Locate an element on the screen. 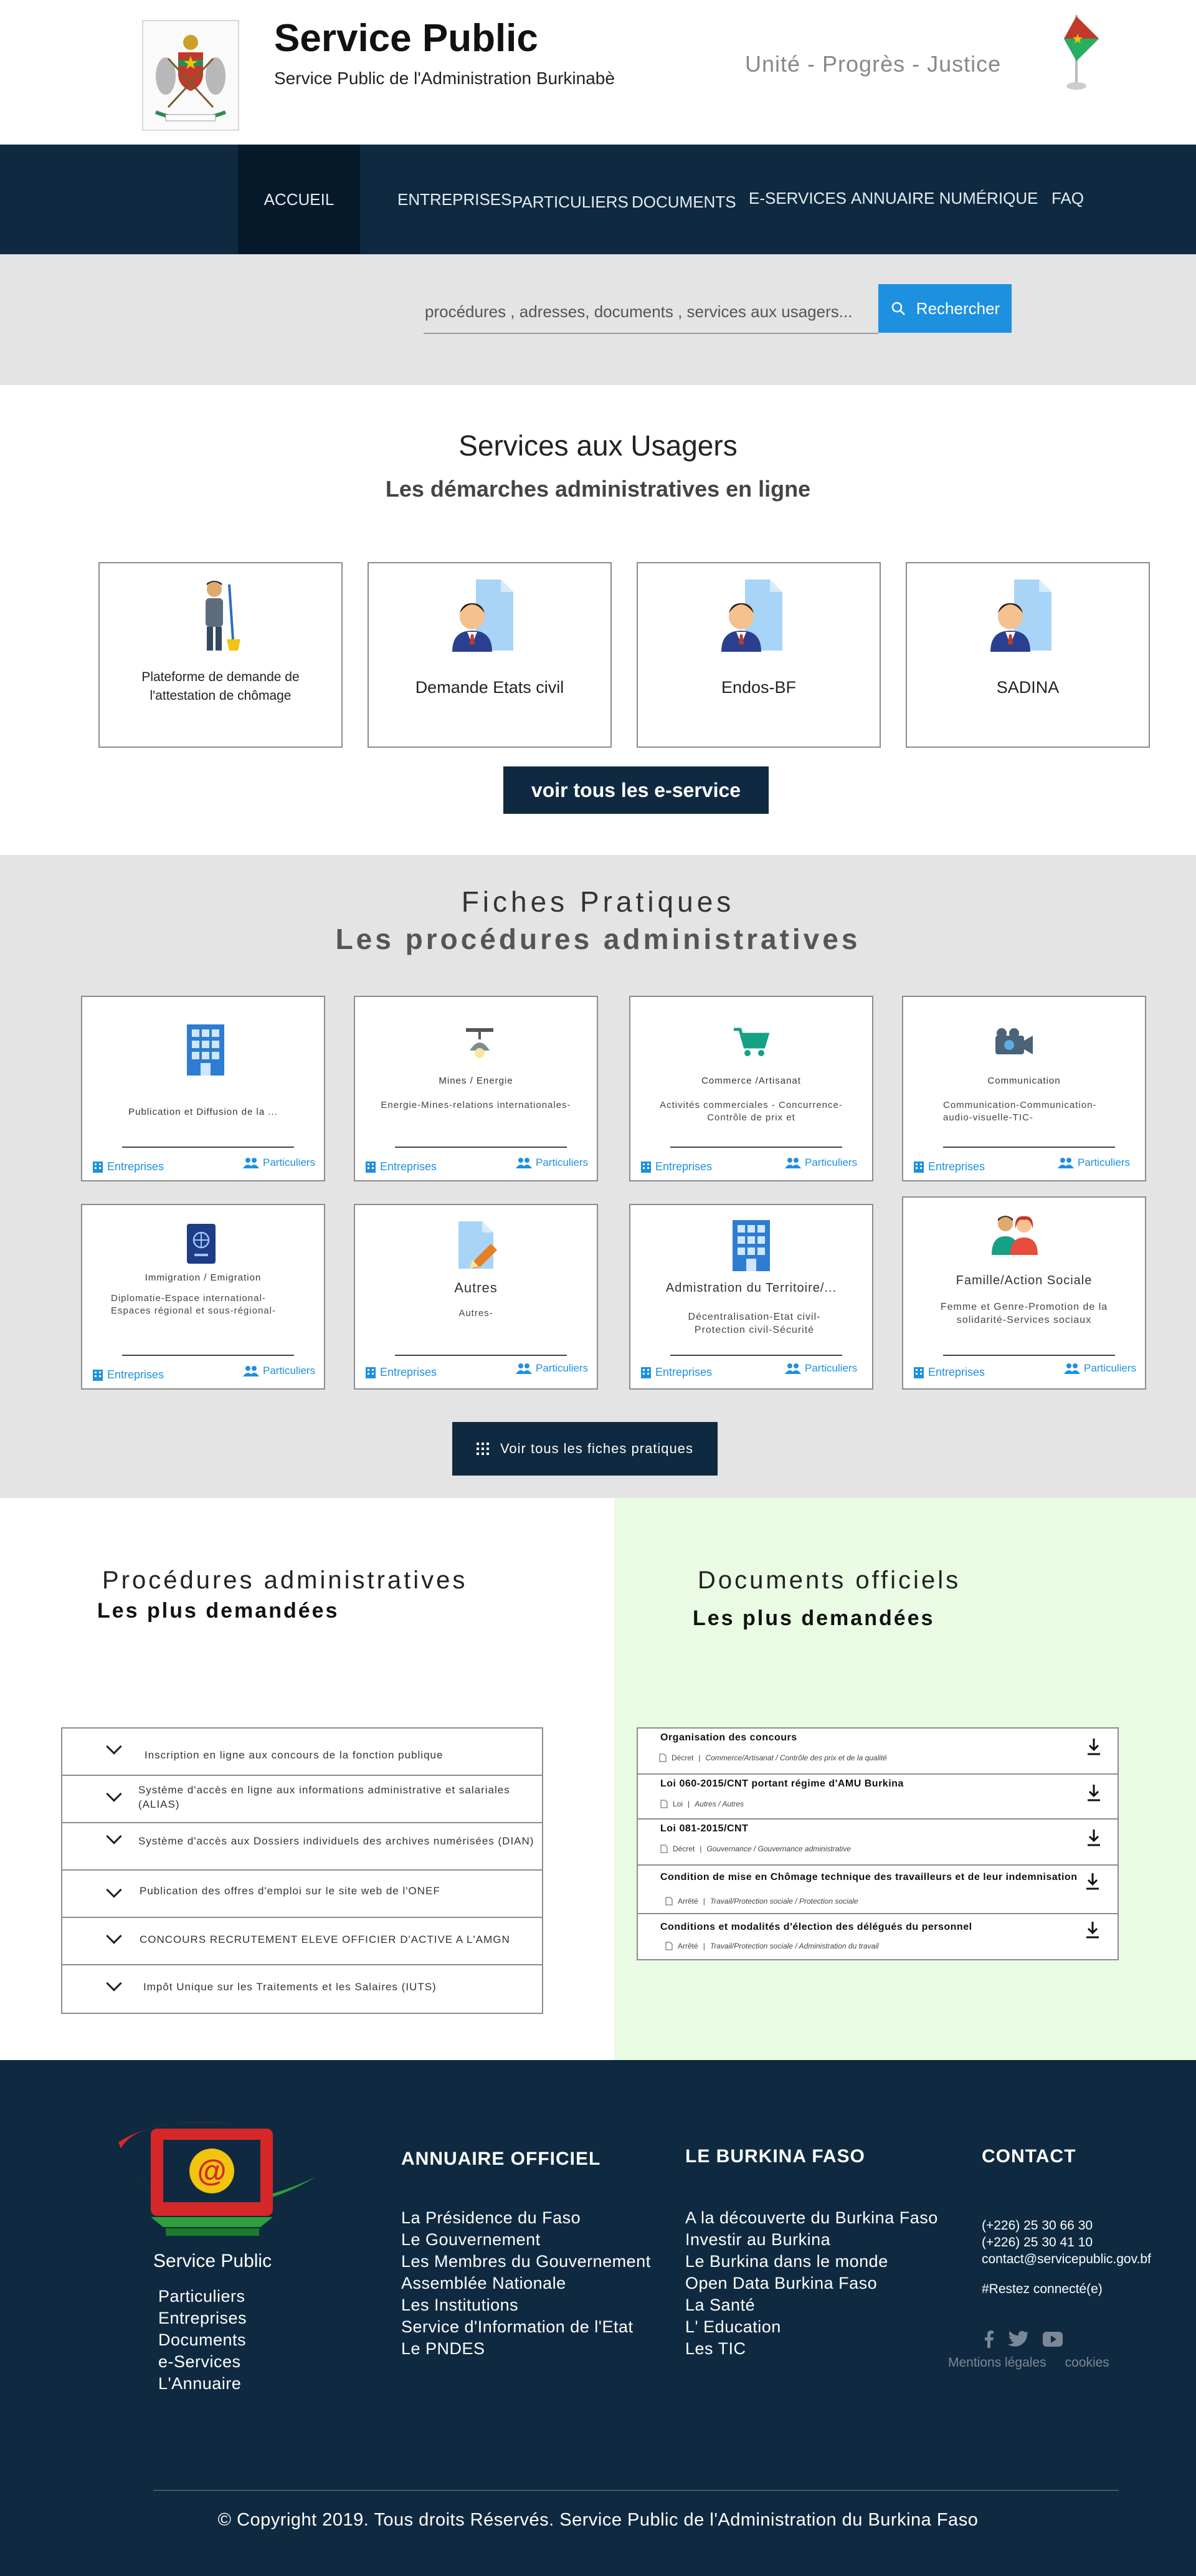 This screenshot has height=2576, width=1196. nav-item-accueil: ACCUEIL is located at coordinates (299, 200).